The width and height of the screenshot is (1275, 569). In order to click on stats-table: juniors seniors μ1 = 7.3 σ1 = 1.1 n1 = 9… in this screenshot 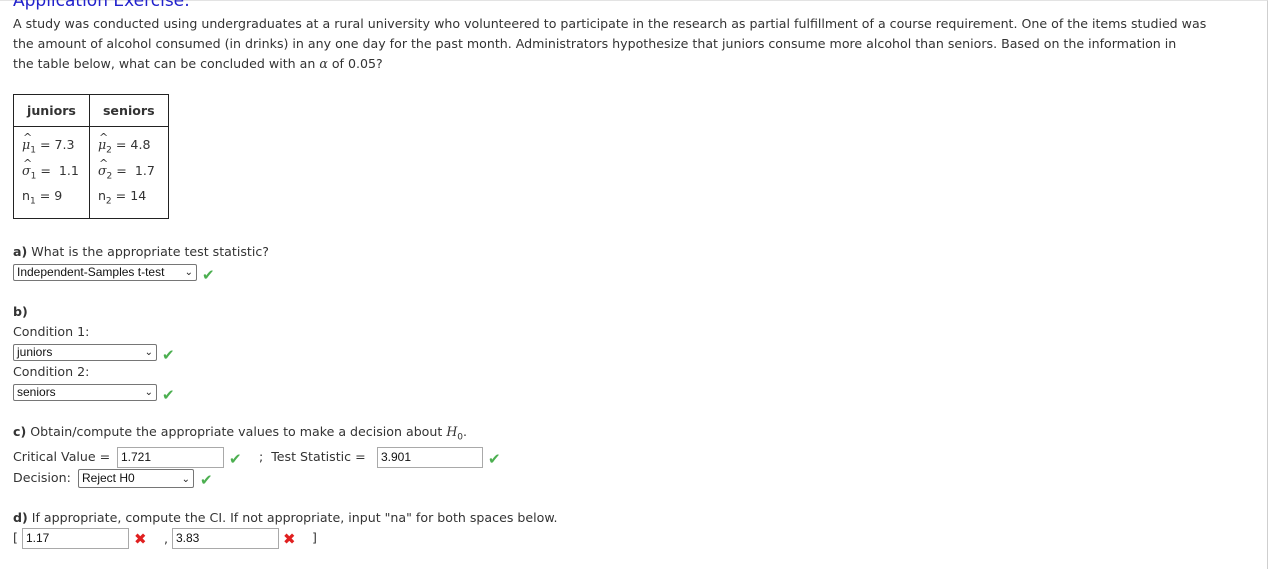, I will do `click(91, 156)`.